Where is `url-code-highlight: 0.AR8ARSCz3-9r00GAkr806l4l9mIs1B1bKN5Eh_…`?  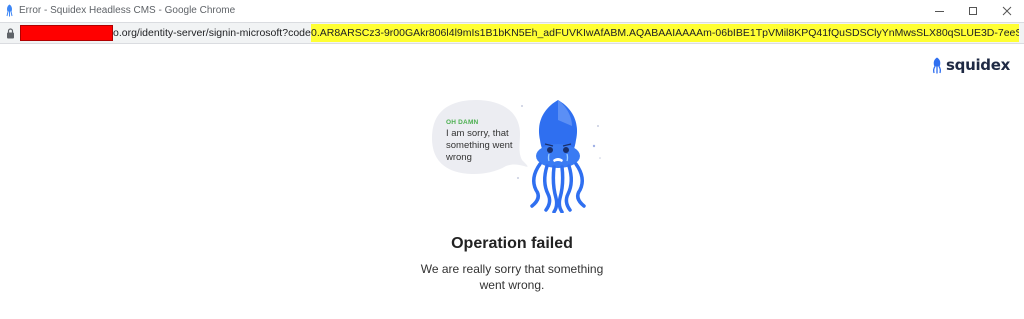 url-code-highlight: 0.AR8ARSCz3-9r00GAkr806l4l9mIs1B1bKN5Eh_… is located at coordinates (665, 33).